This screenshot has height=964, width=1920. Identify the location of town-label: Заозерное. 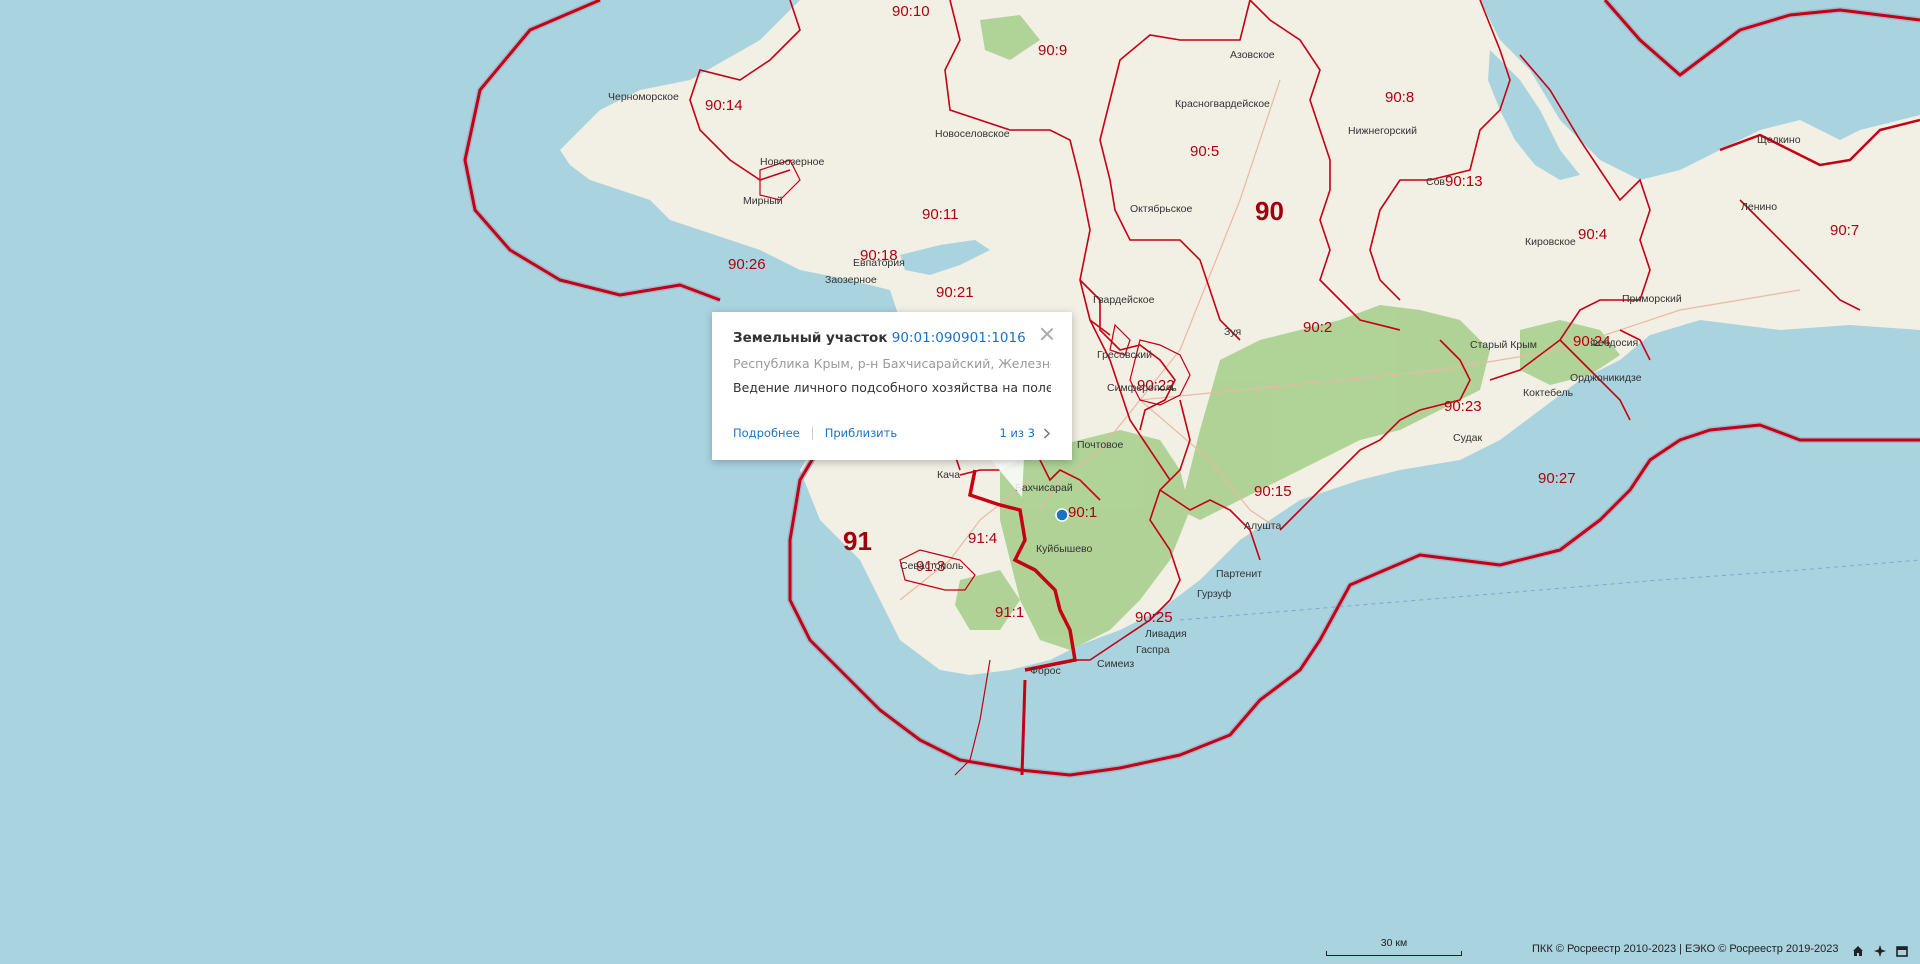
(851, 280).